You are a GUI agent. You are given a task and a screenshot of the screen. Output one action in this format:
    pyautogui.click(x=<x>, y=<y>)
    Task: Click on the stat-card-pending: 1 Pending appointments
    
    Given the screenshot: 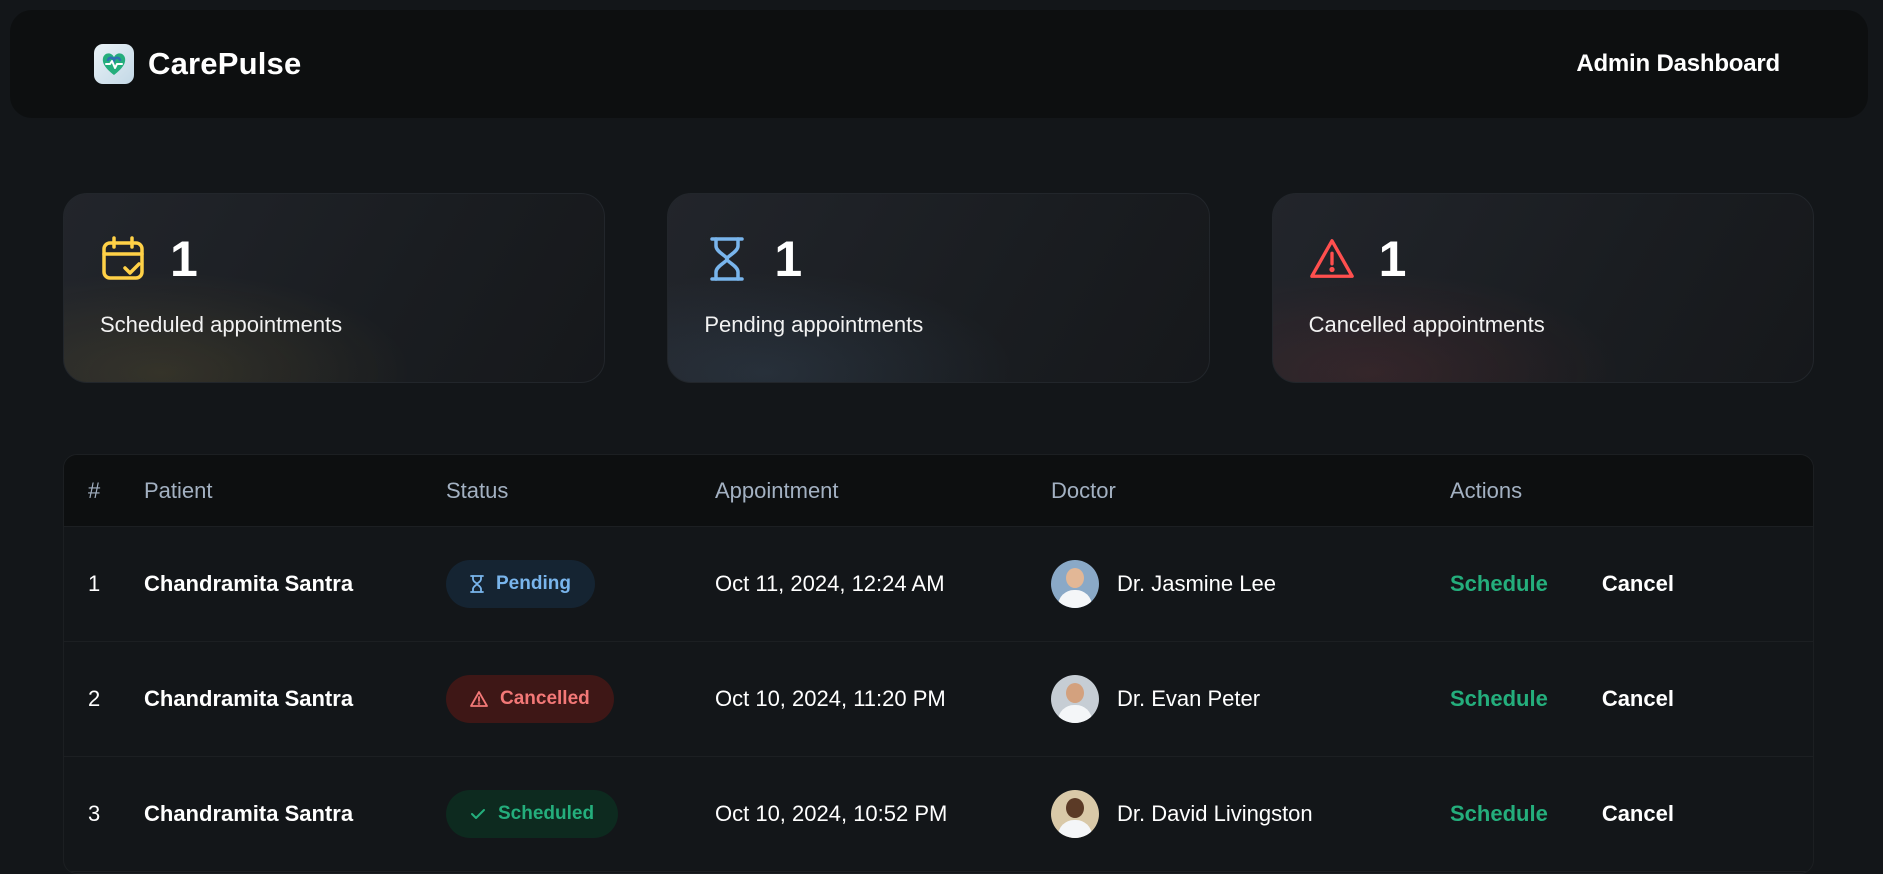 What is the action you would take?
    pyautogui.click(x=938, y=288)
    